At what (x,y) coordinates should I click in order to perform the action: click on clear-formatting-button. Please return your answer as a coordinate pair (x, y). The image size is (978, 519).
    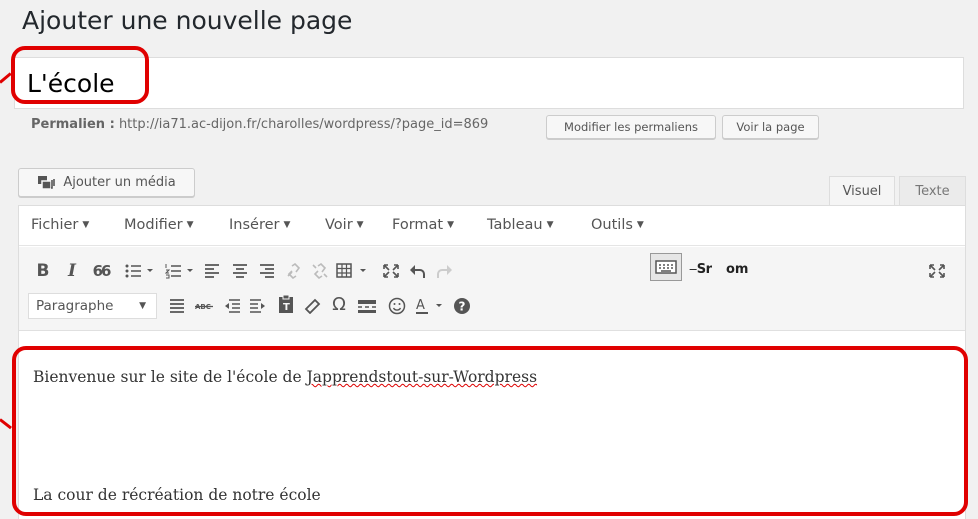
    Looking at the image, I should click on (313, 306).